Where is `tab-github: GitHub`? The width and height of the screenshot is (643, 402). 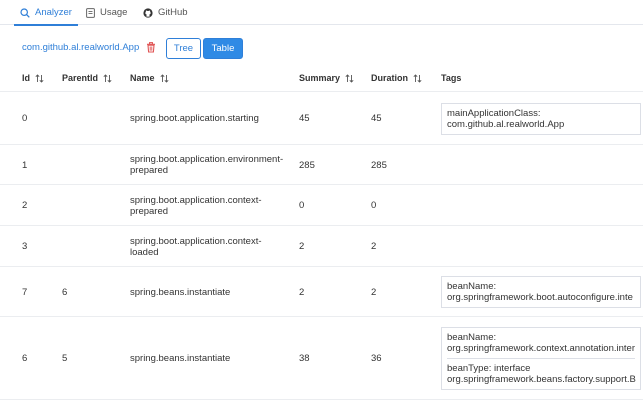 tab-github: GitHub is located at coordinates (165, 12).